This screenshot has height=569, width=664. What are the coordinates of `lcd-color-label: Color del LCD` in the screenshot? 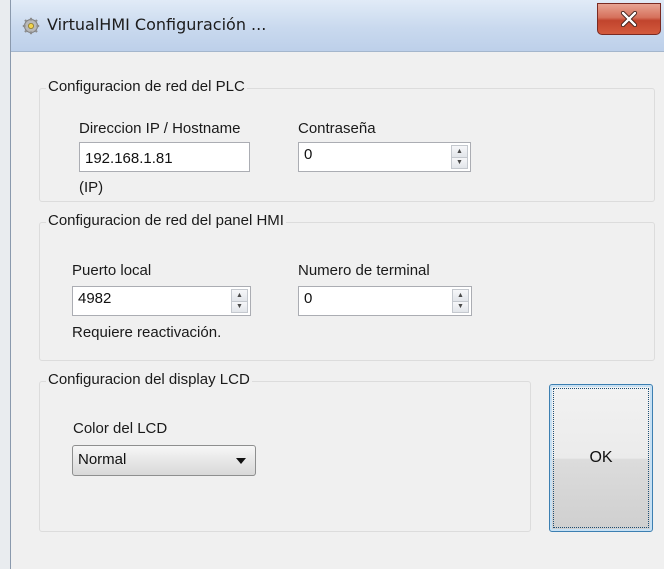 It's located at (120, 428).